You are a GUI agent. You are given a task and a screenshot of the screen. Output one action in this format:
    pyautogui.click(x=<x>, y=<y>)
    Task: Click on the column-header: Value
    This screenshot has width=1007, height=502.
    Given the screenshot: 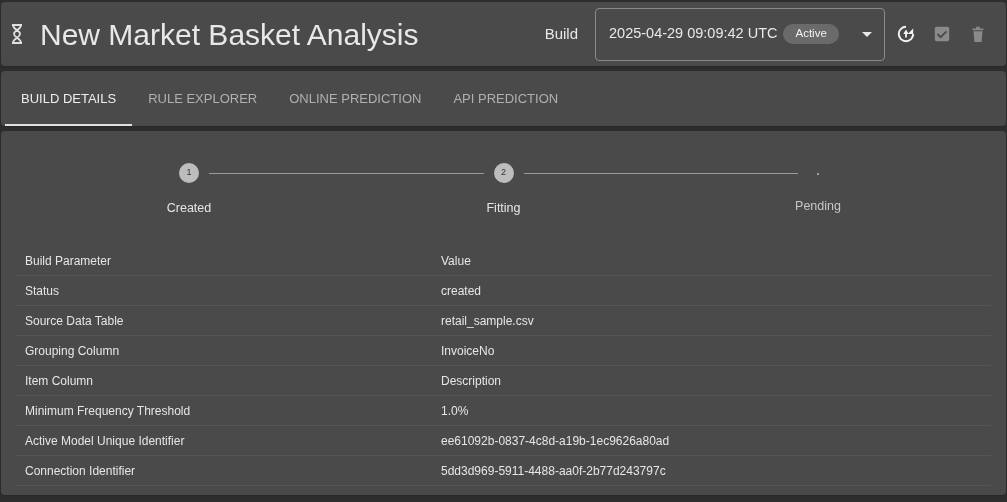 What is the action you would take?
    pyautogui.click(x=456, y=261)
    